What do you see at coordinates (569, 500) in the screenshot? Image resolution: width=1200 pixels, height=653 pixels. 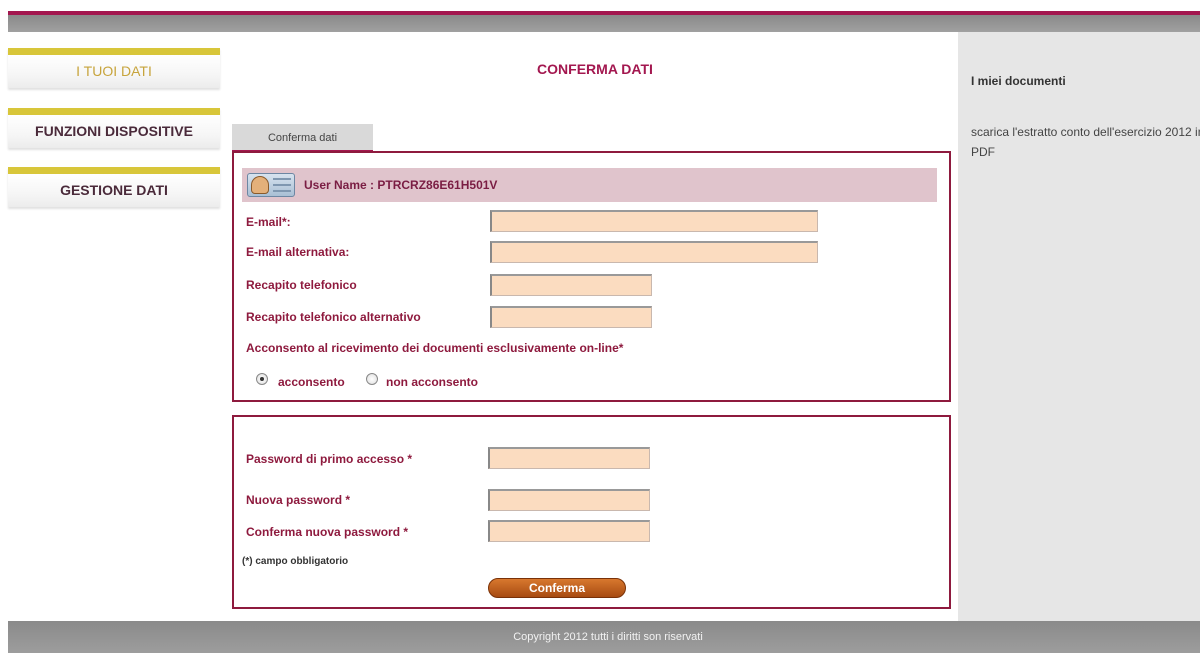 I see `new-password-field` at bounding box center [569, 500].